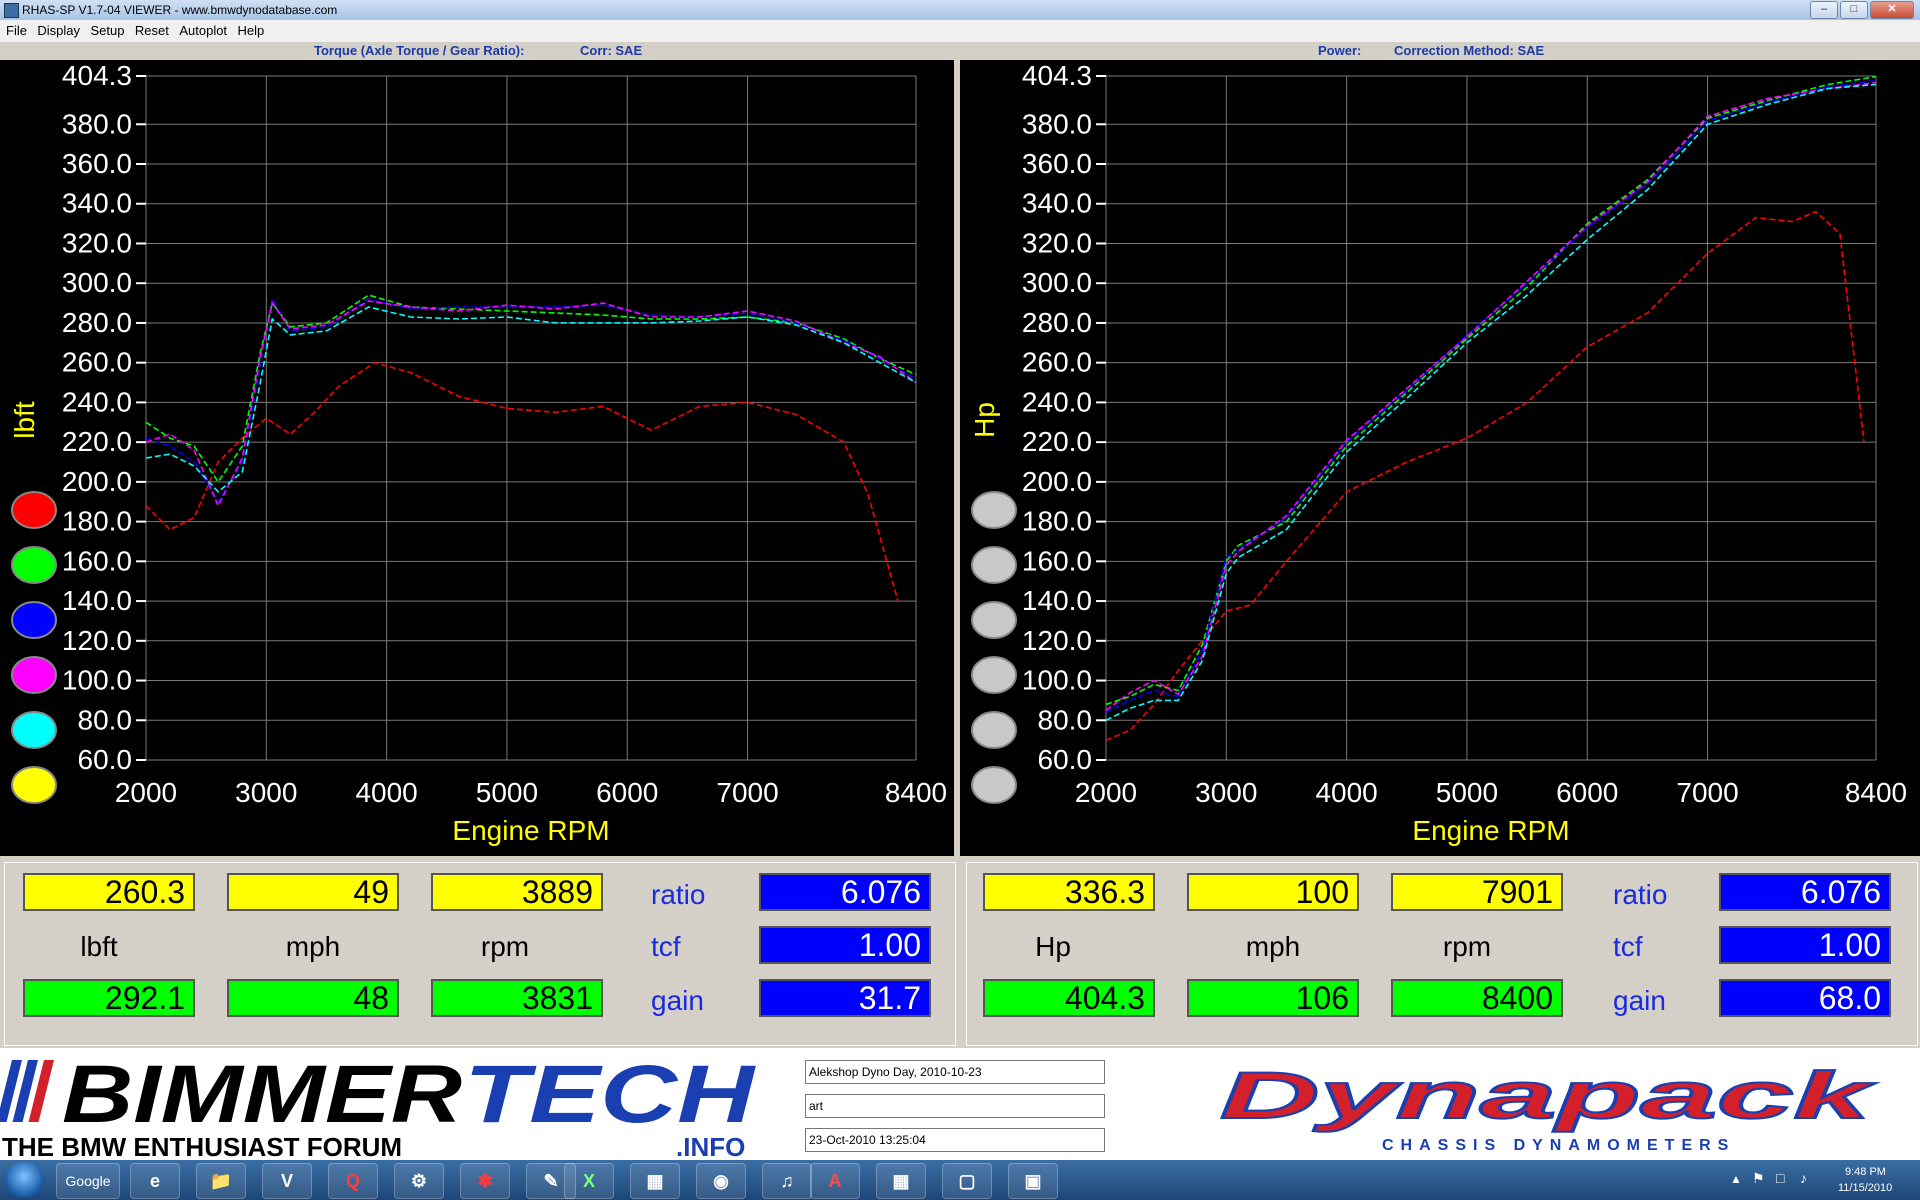  Describe the element at coordinates (1057, 680) in the screenshot. I see `y-tick-label: 100.0` at that location.